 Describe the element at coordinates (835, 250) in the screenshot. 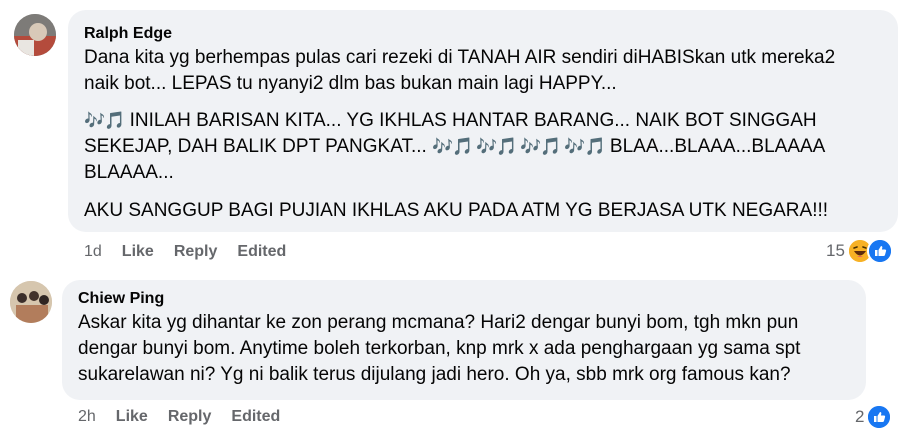

I see `reaction-count: 15` at that location.